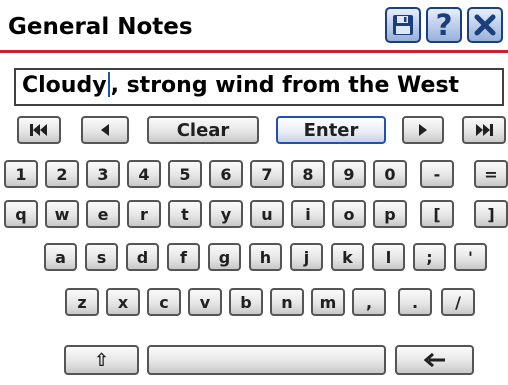  What do you see at coordinates (185, 214) in the screenshot?
I see `key-t: t` at bounding box center [185, 214].